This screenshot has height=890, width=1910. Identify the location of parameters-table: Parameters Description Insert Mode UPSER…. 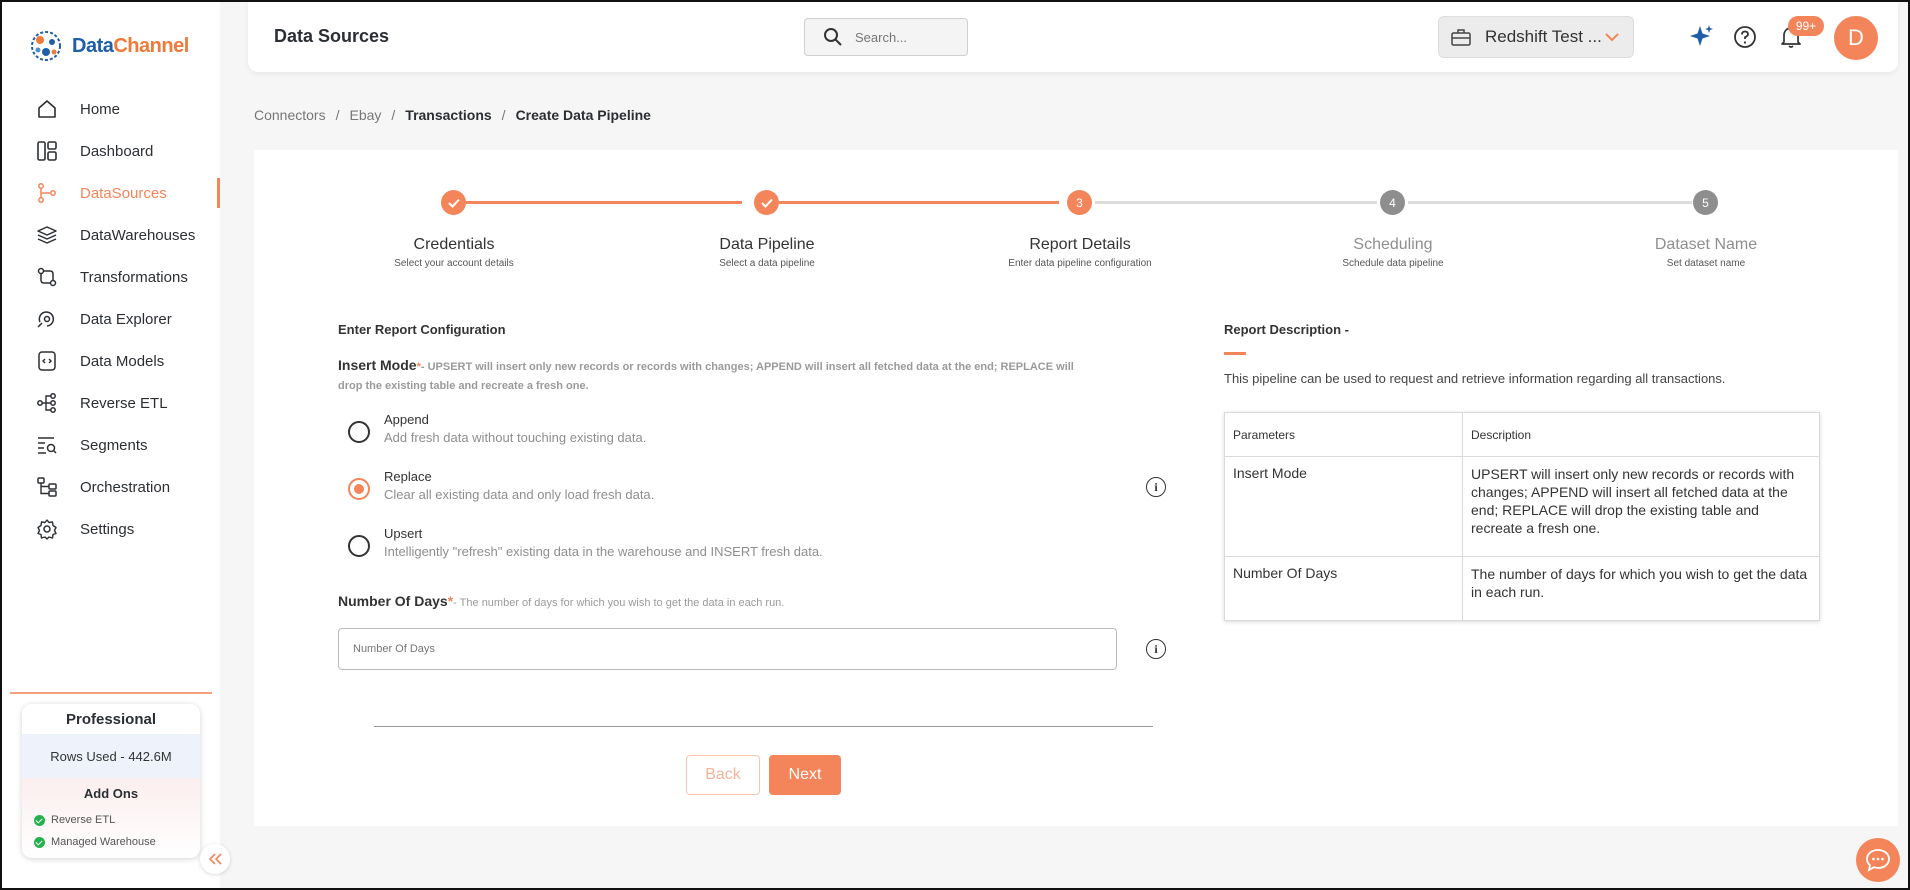
(1522, 516).